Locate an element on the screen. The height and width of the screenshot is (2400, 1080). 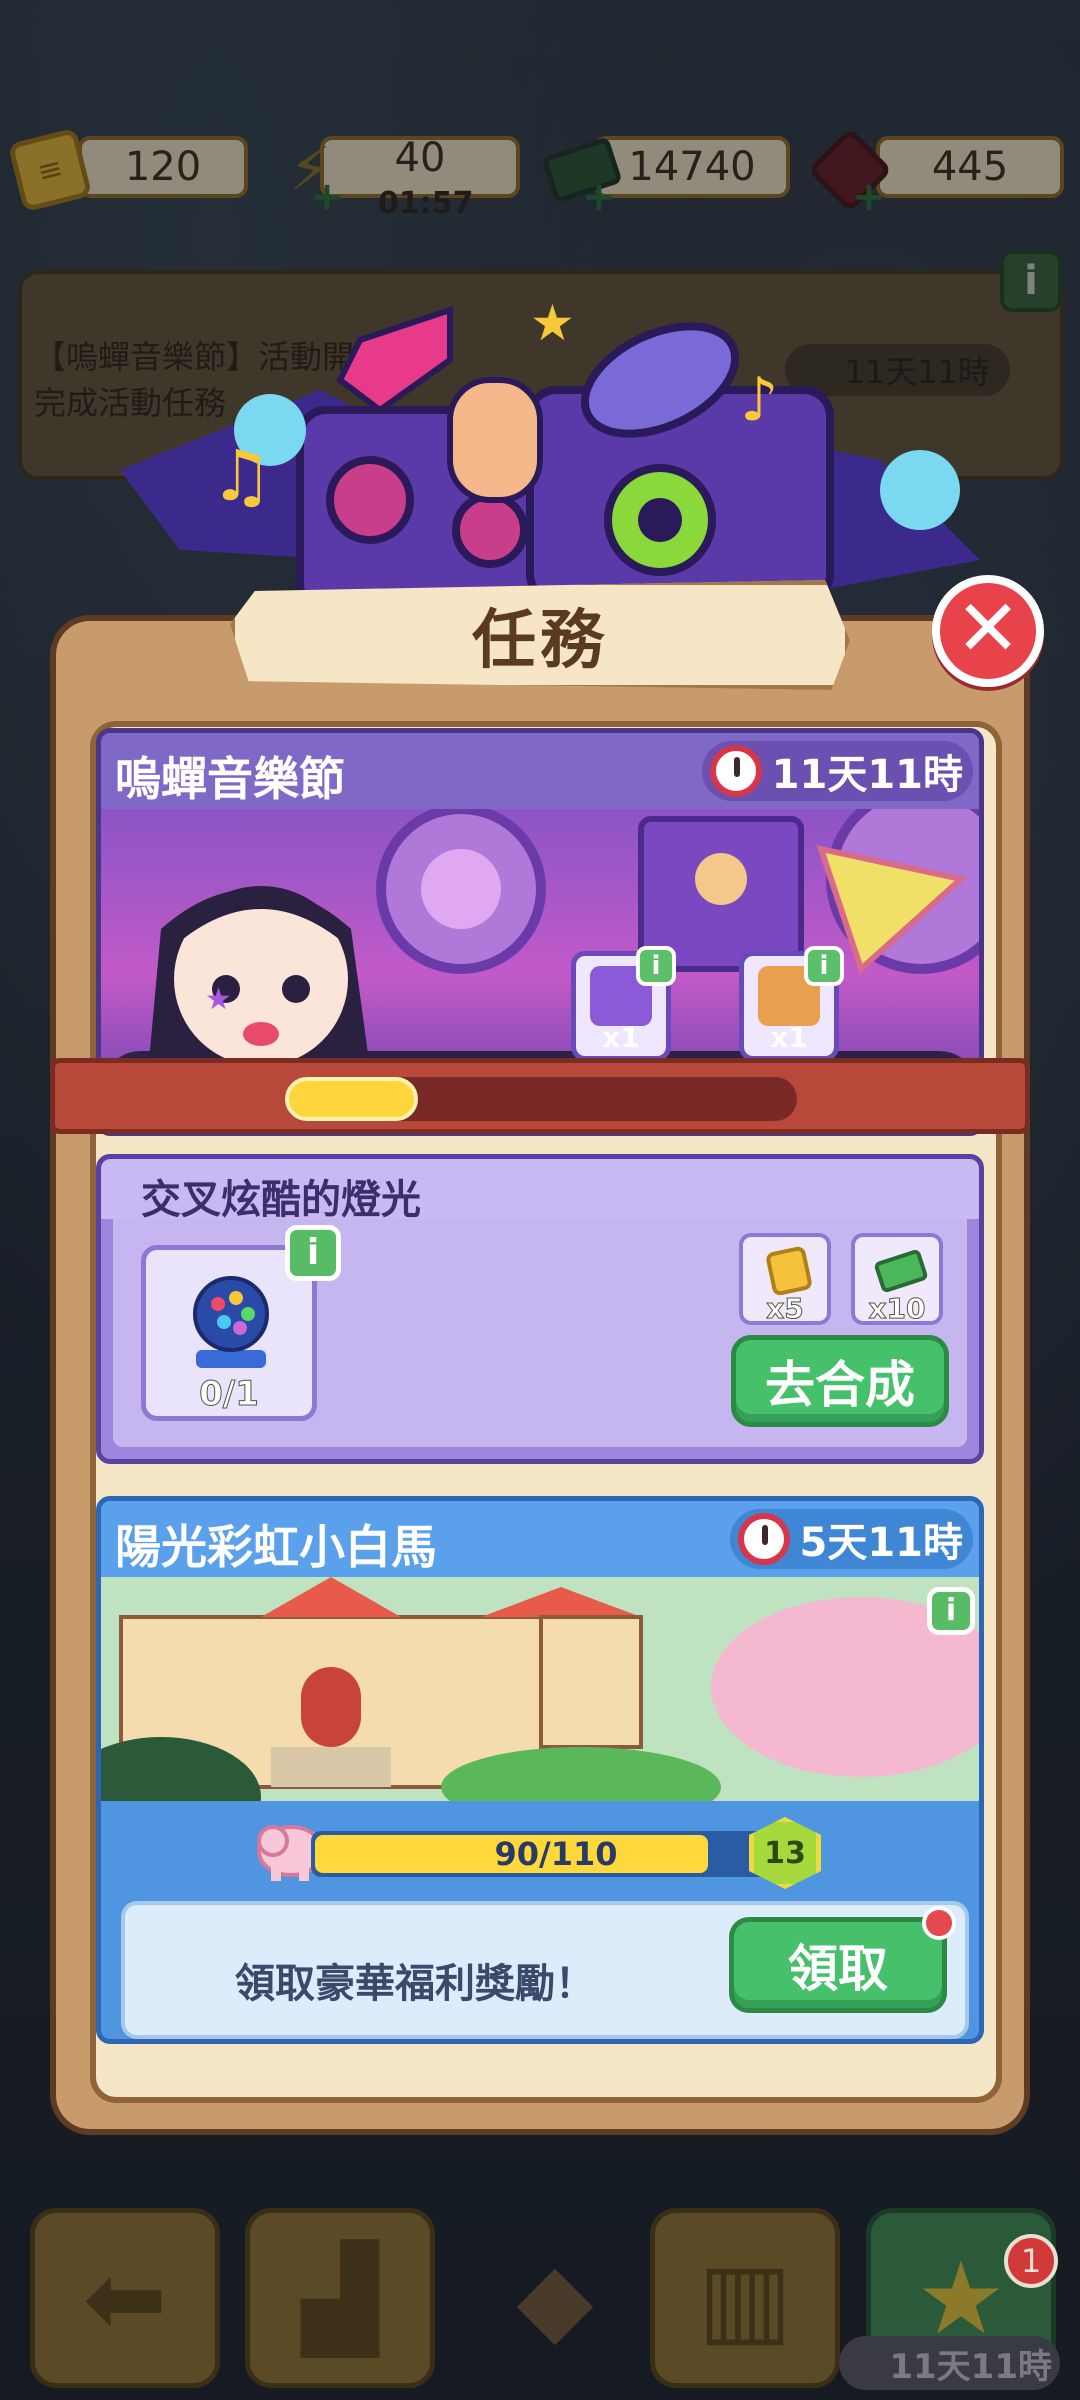
task-card: 交叉炫酷的燈光 0/1 i x5 x10 去合成 is located at coordinates (540, 1309).